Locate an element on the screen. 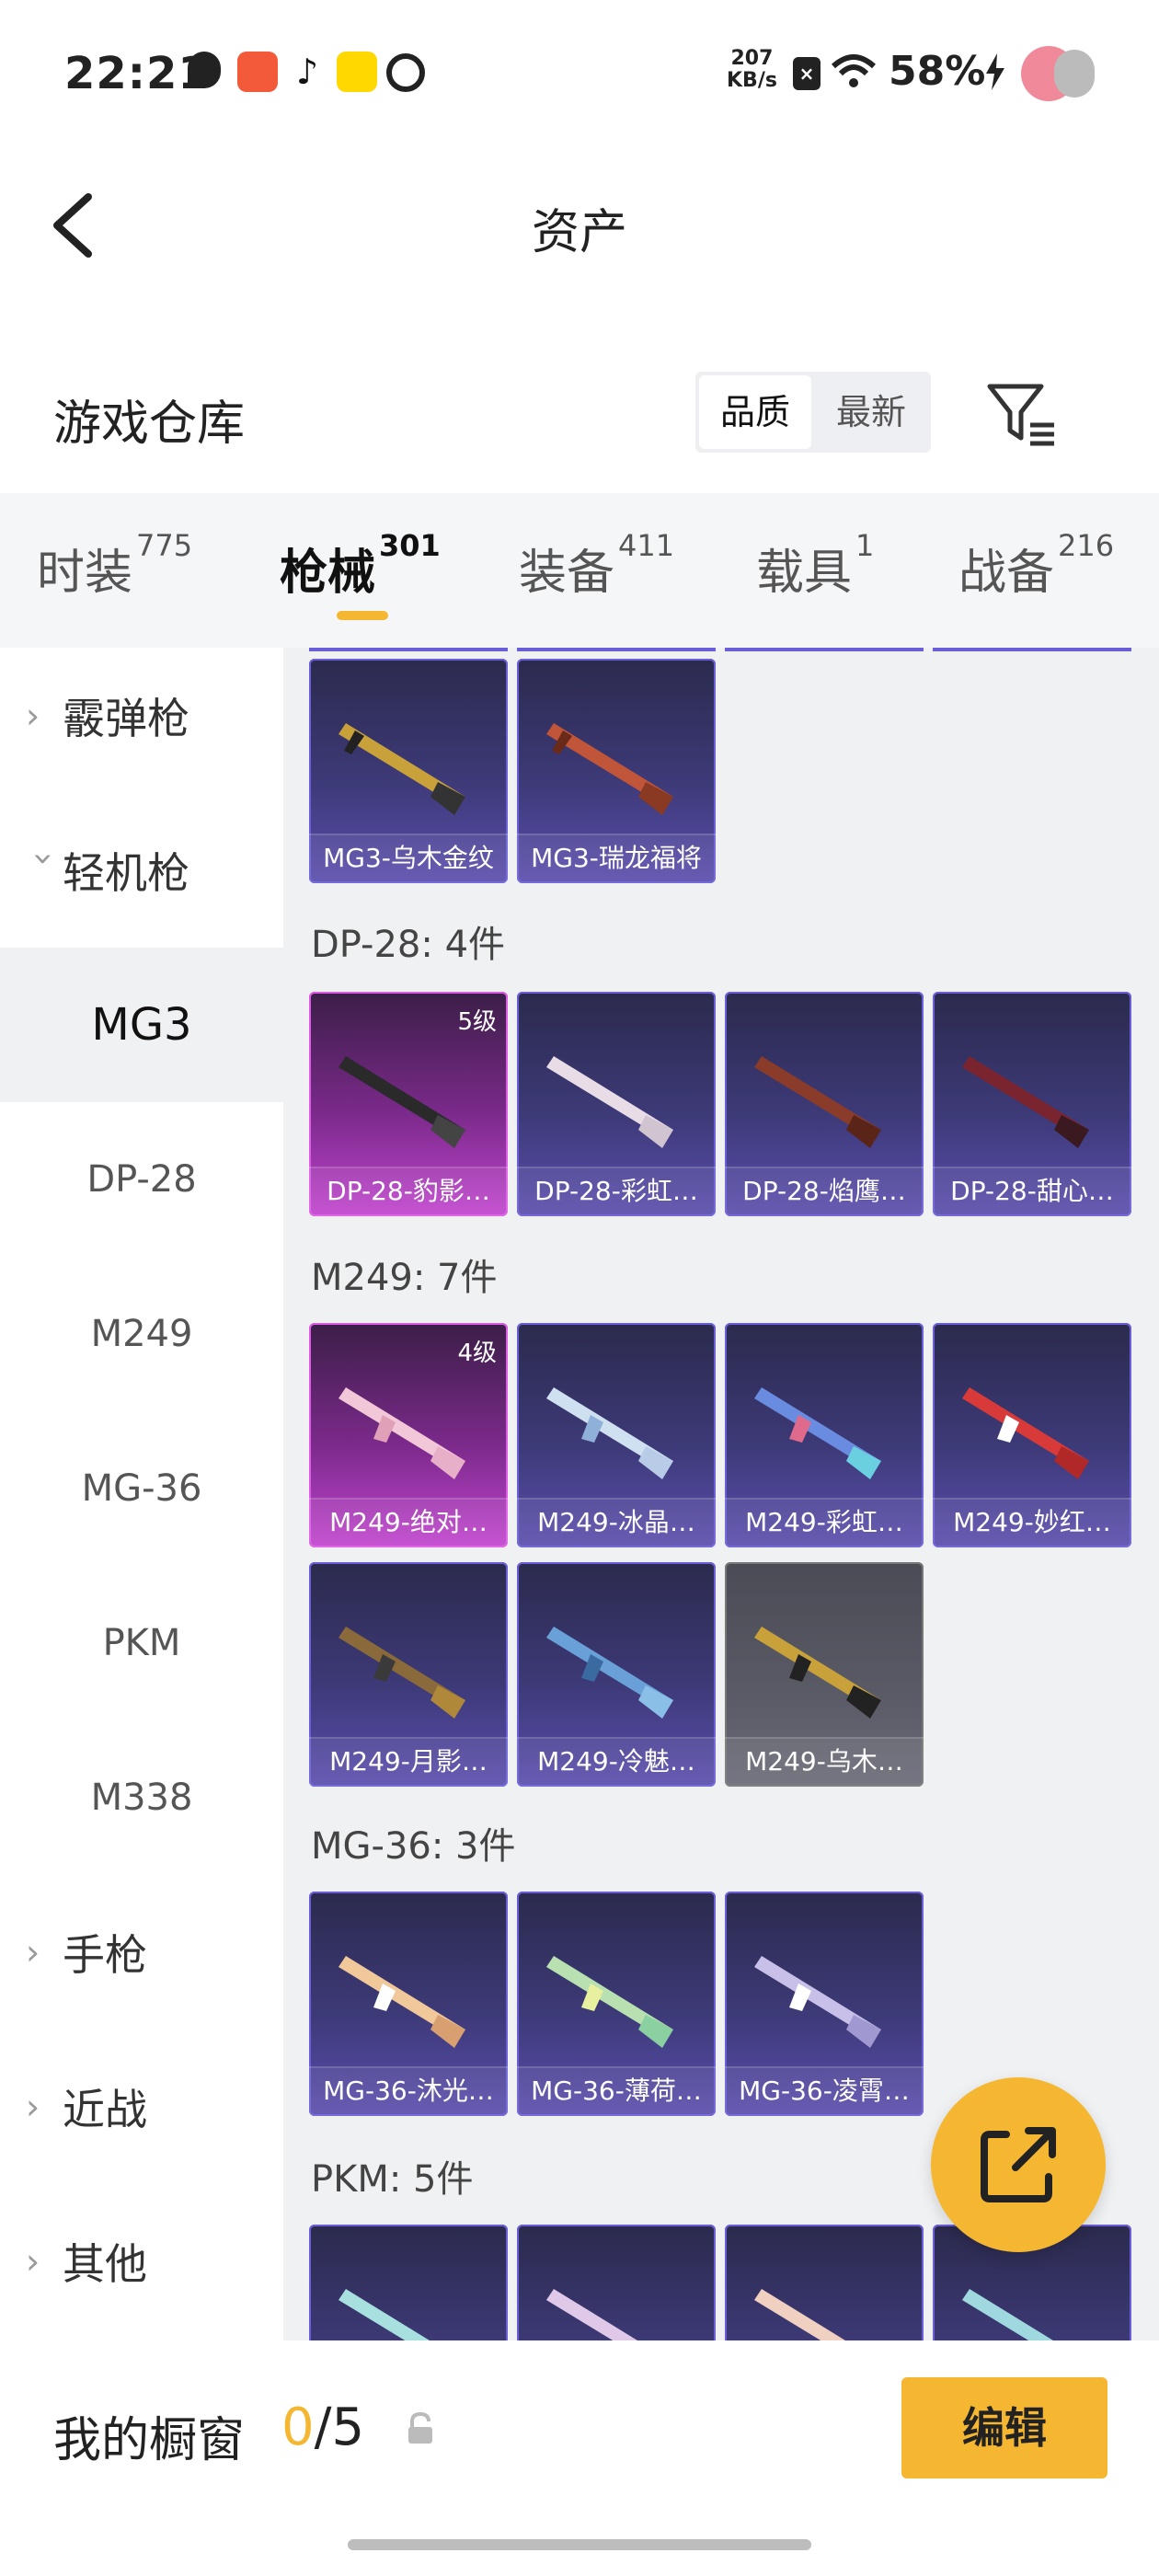 This screenshot has width=1159, height=2576. showcase-label: 我的橱窗 is located at coordinates (149, 2440).